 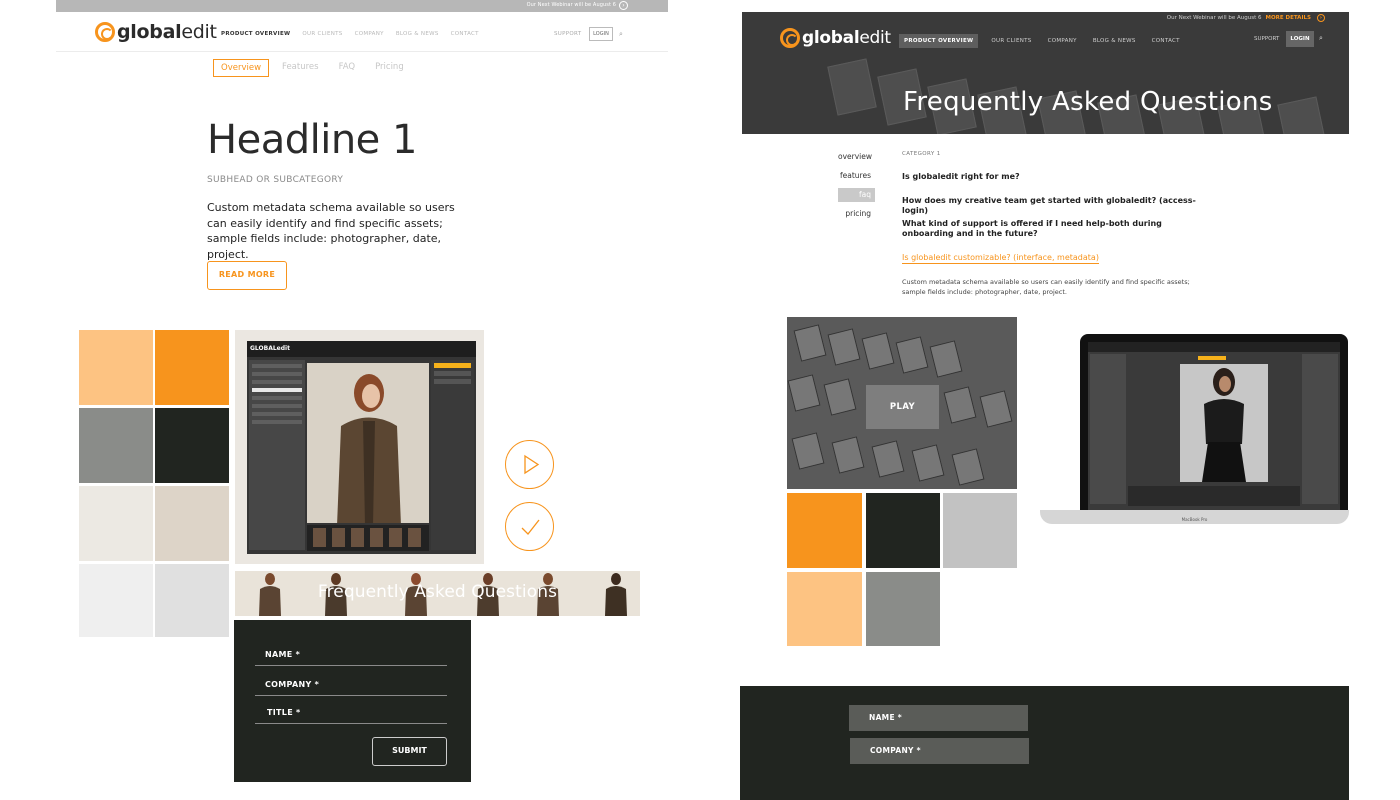 What do you see at coordinates (452, 455) in the screenshot?
I see `app-metadata-panel` at bounding box center [452, 455].